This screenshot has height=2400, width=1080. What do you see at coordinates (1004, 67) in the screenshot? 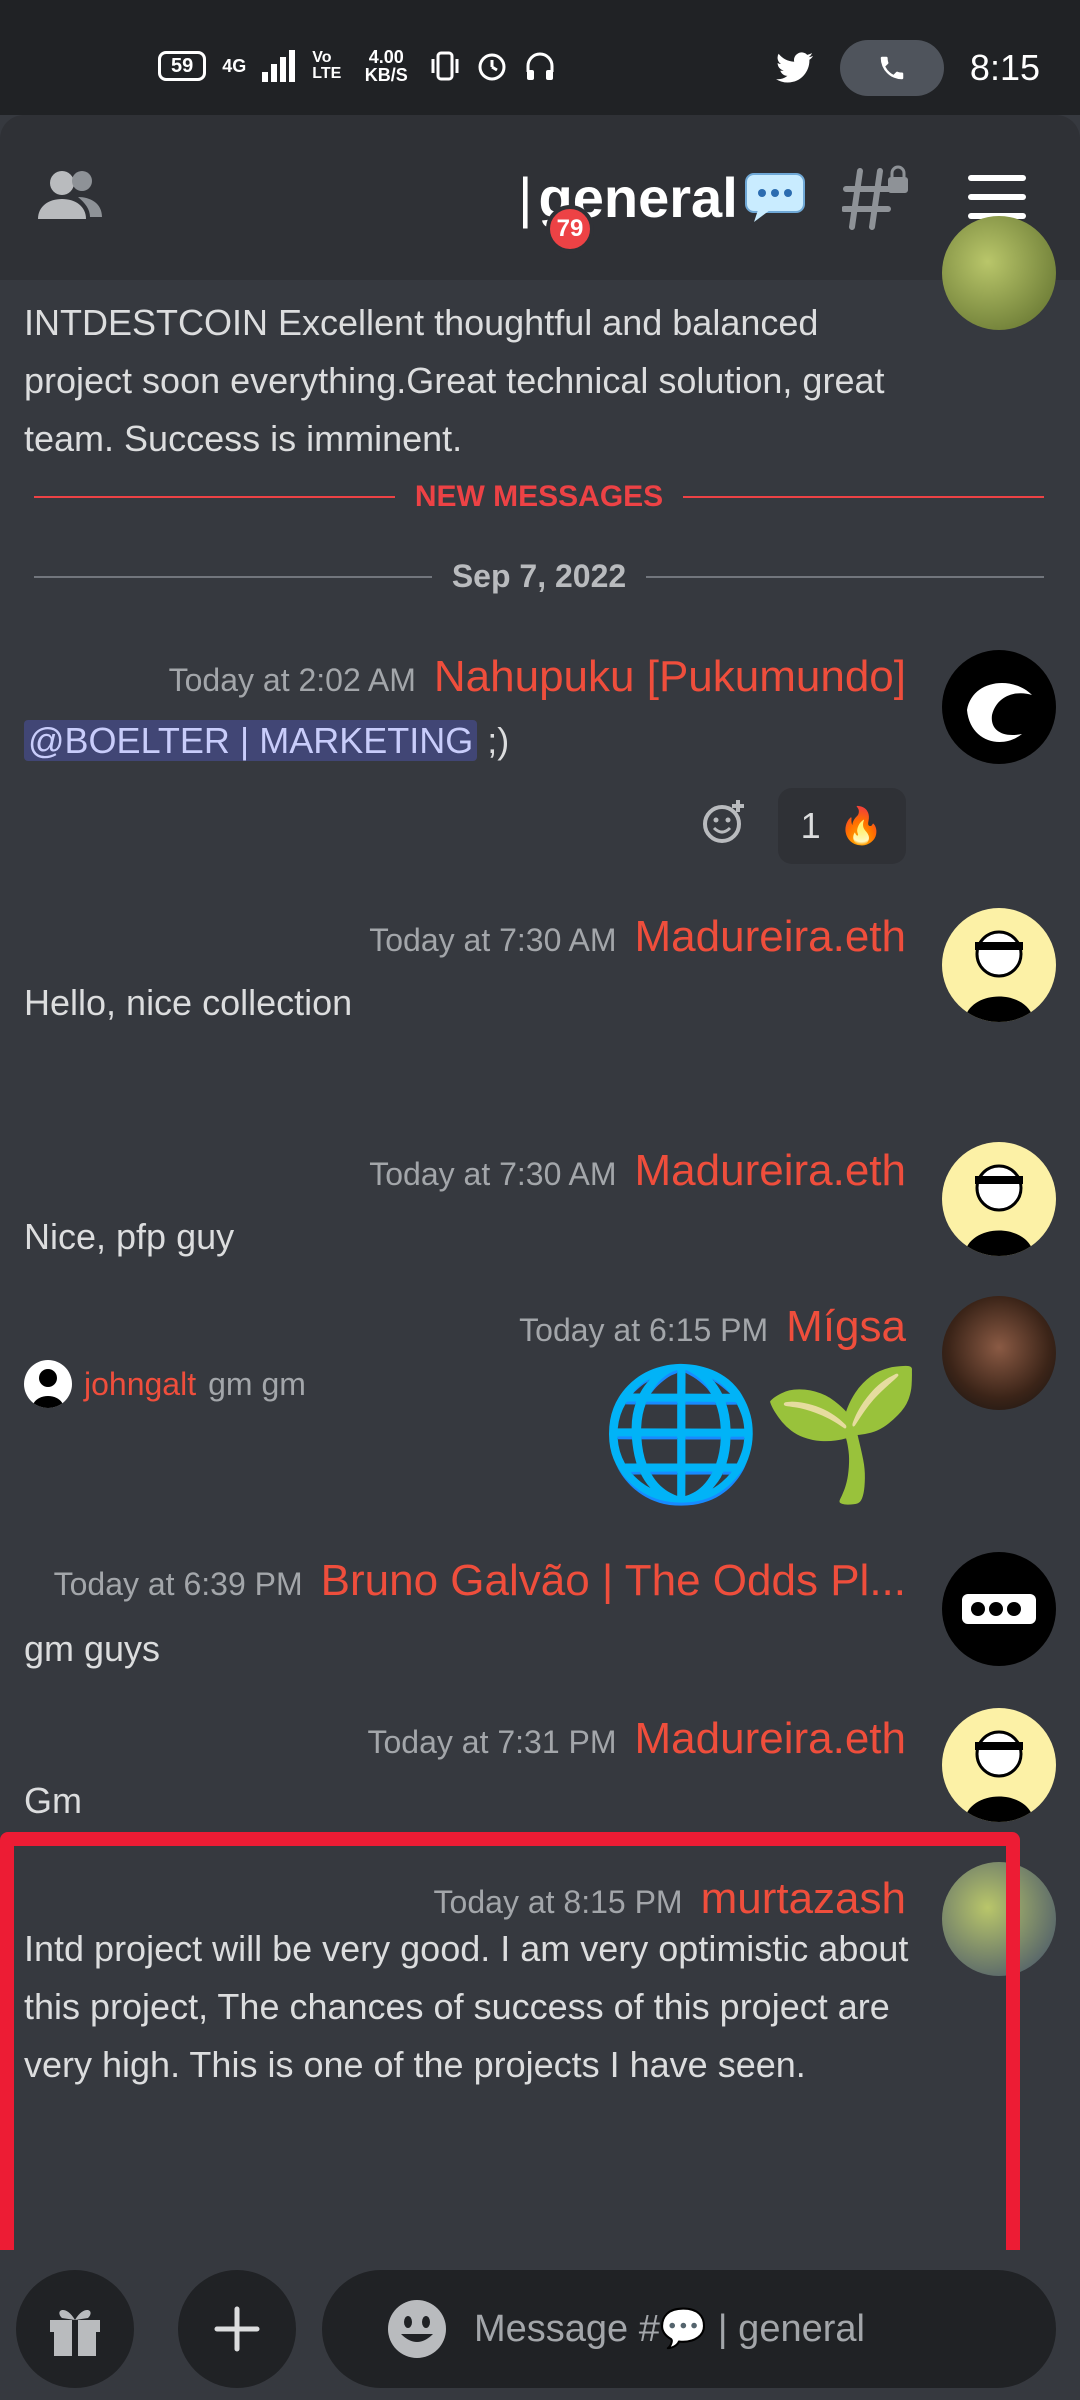
I see `clock: 8:15` at bounding box center [1004, 67].